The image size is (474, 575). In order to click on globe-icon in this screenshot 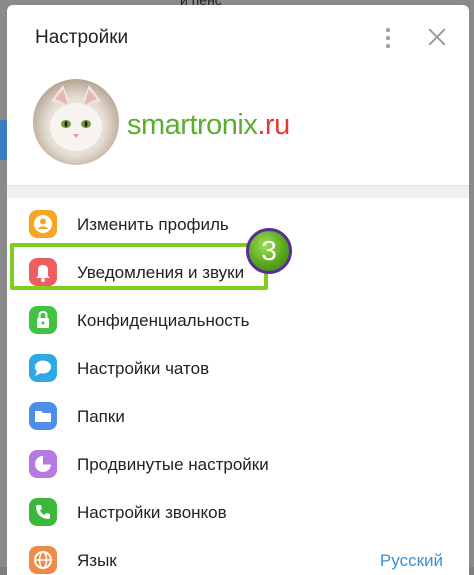, I will do `click(43, 560)`.